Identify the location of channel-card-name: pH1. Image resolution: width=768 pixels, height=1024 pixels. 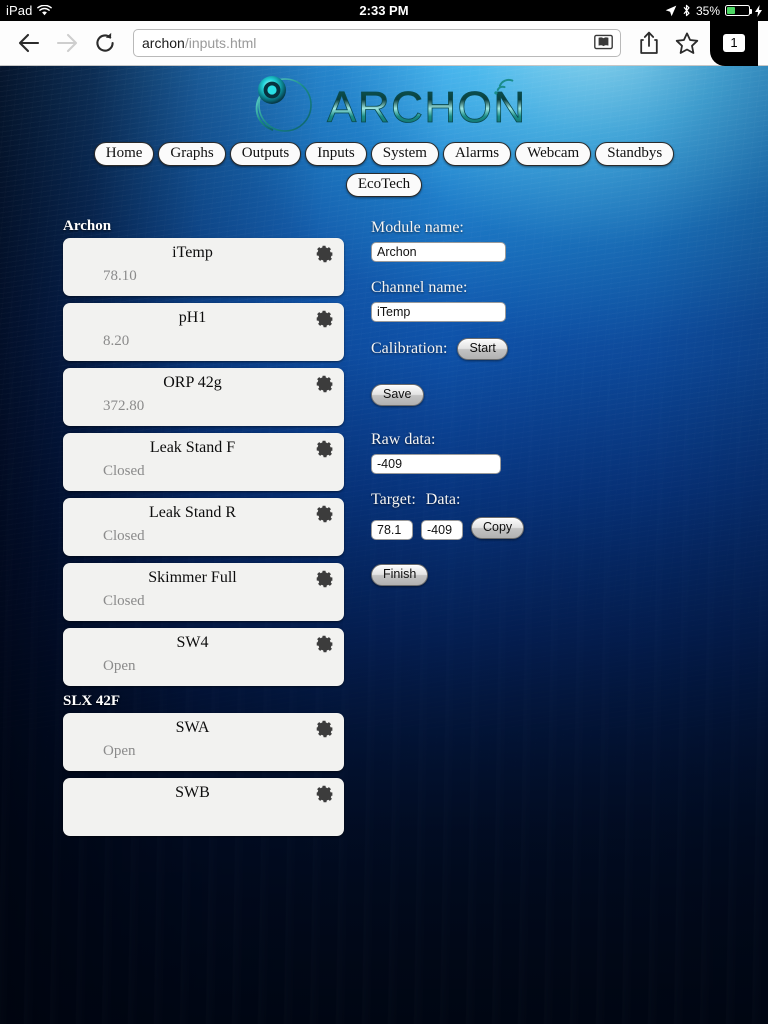
(192, 317).